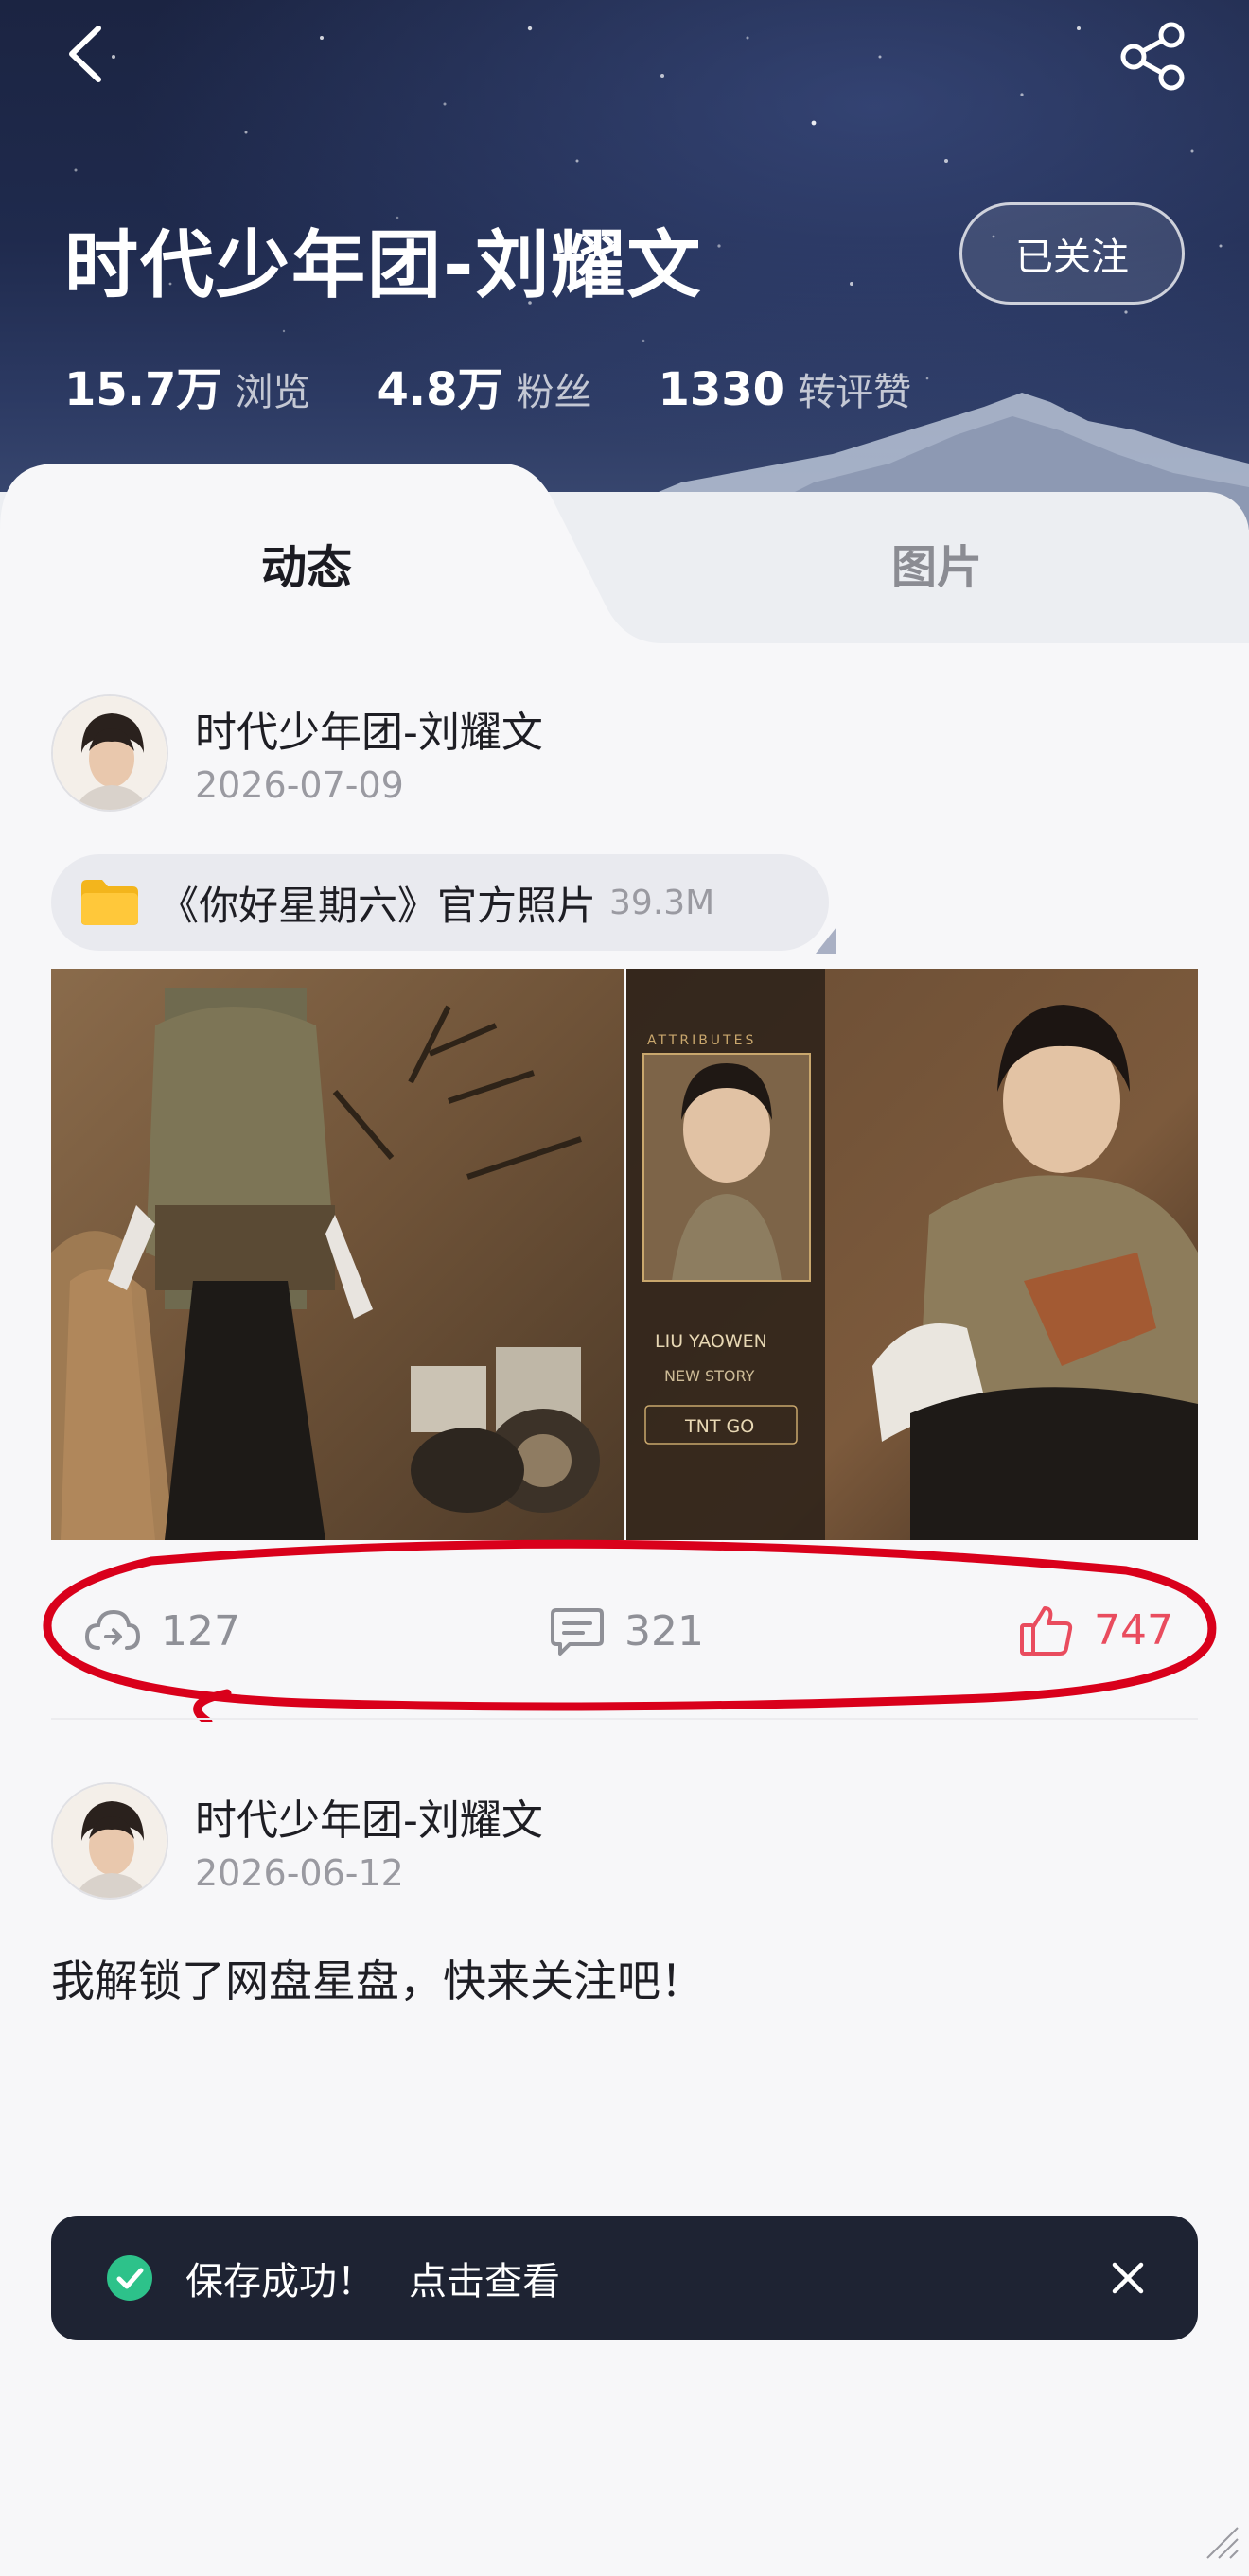 This screenshot has width=1249, height=2576. What do you see at coordinates (1046, 1631) in the screenshot?
I see `thumbs-up-icon` at bounding box center [1046, 1631].